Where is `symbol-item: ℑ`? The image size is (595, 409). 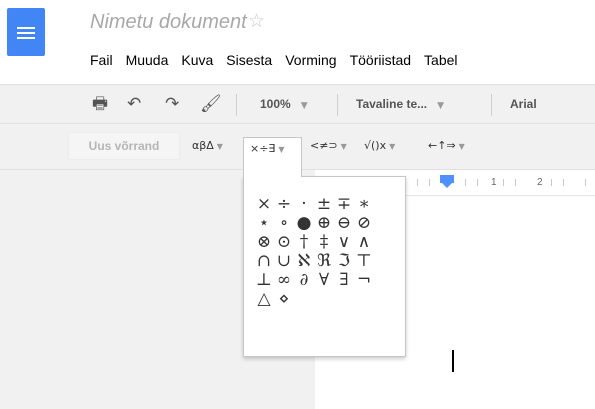 symbol-item: ℑ is located at coordinates (344, 261).